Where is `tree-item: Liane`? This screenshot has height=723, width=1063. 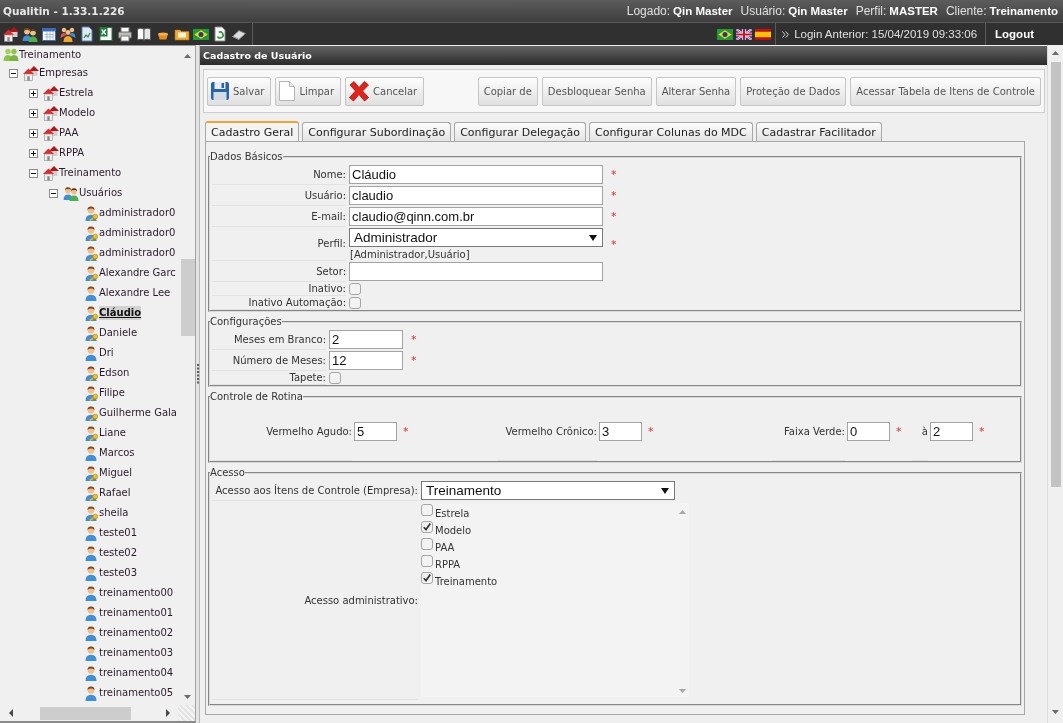 tree-item: Liane is located at coordinates (112, 433).